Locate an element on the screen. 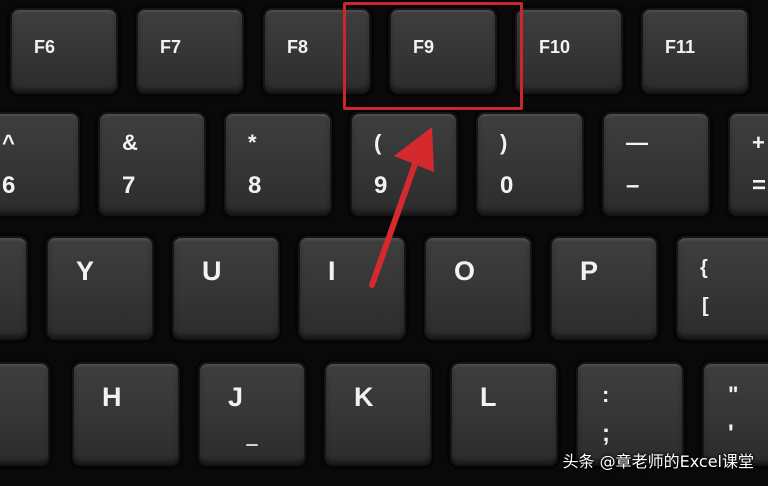 The height and width of the screenshot is (486, 768). watermark-text: 头条 @章老师的Excel课堂 is located at coordinates (658, 461).